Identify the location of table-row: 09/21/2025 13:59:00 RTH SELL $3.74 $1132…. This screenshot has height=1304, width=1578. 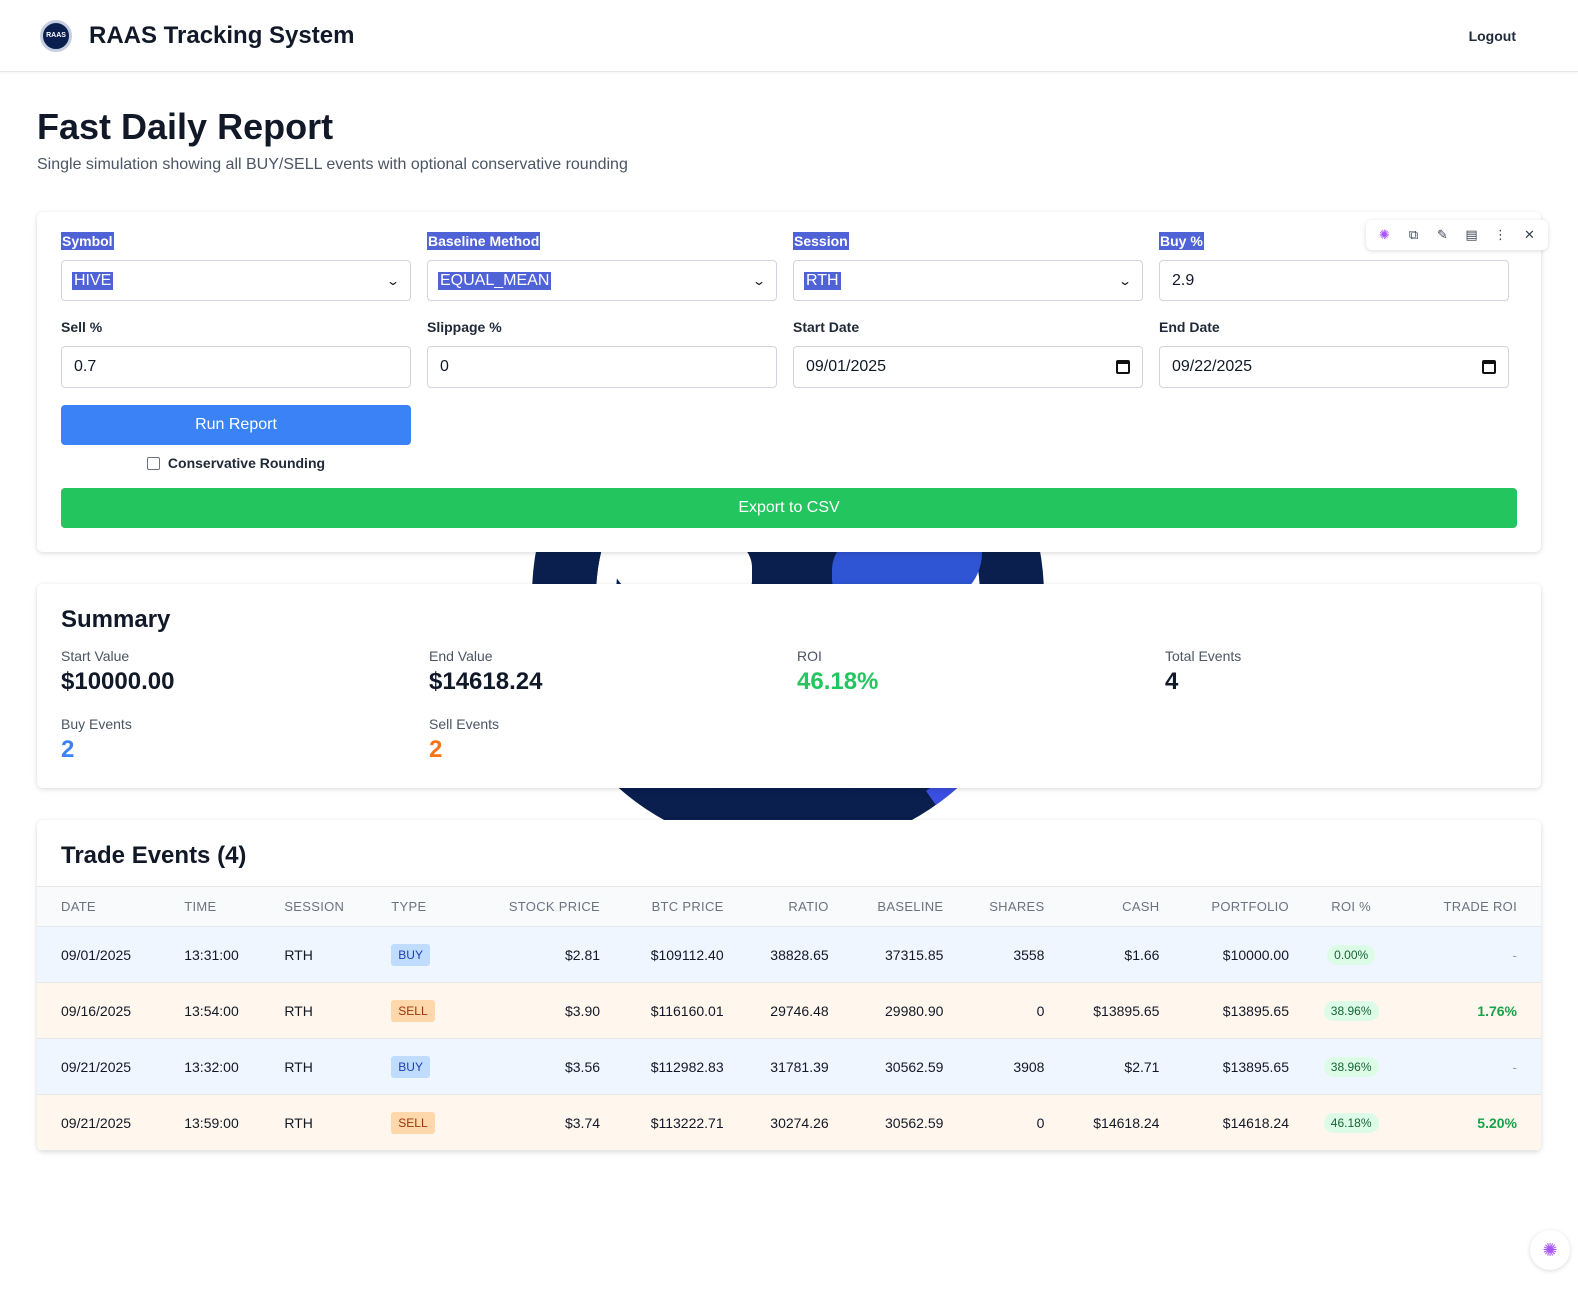
(789, 1122).